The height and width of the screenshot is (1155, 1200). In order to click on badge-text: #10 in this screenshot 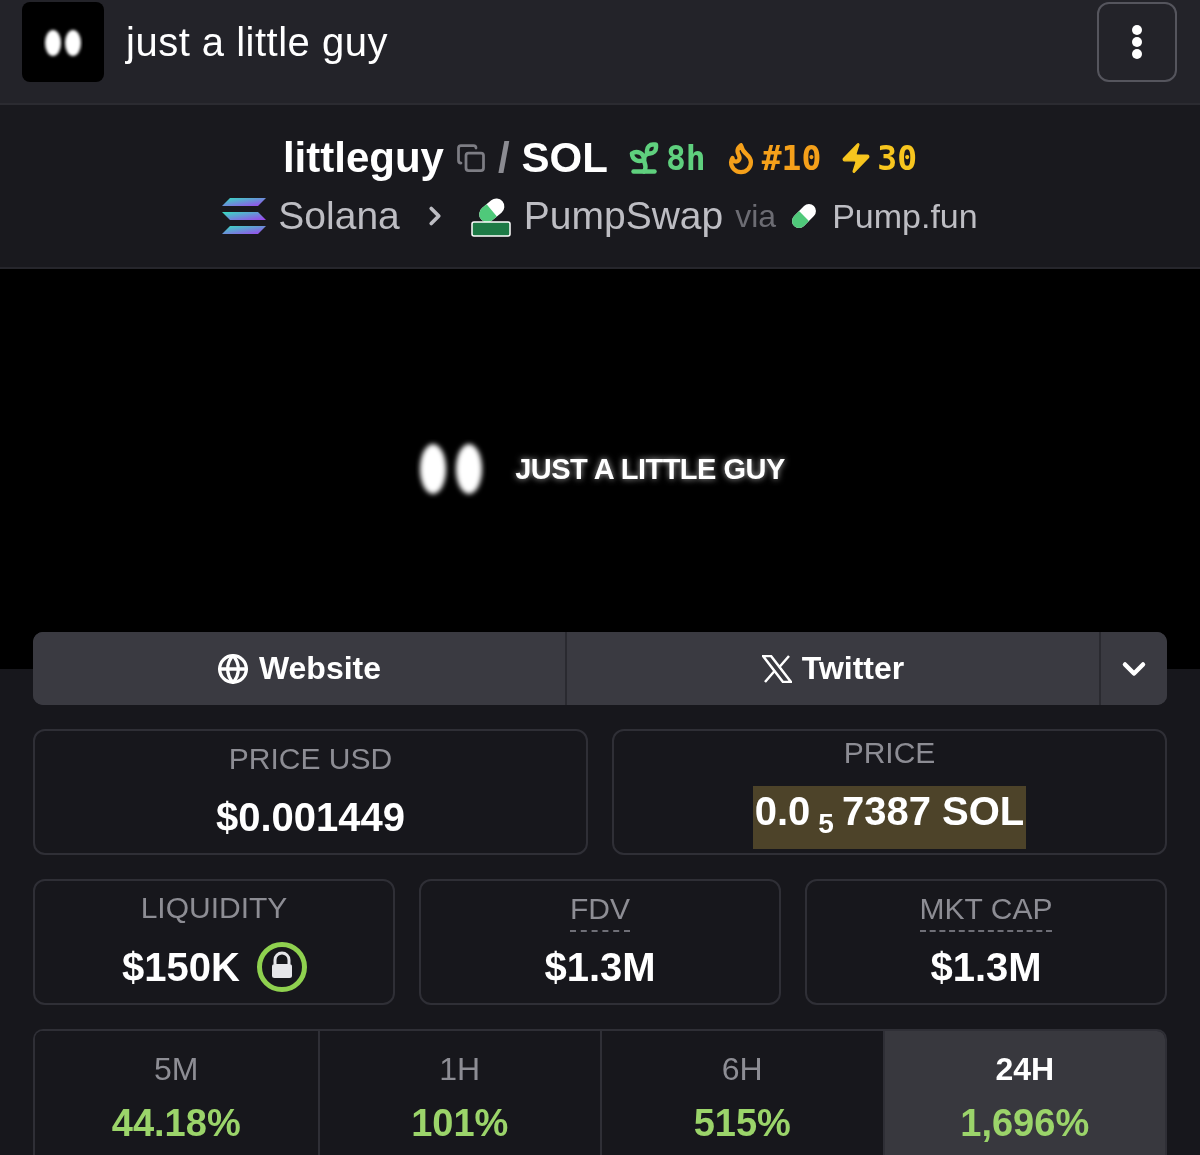, I will do `click(791, 158)`.